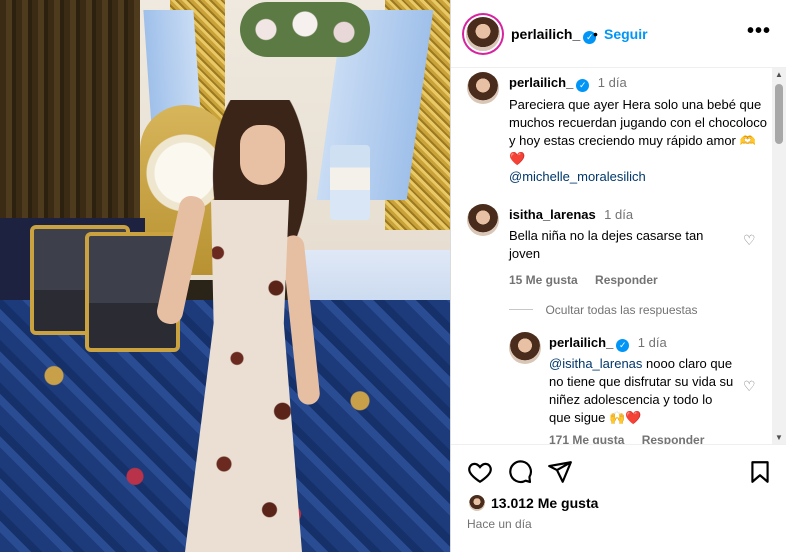 This screenshot has width=786, height=552. I want to click on reply-avatar, so click(525, 348).